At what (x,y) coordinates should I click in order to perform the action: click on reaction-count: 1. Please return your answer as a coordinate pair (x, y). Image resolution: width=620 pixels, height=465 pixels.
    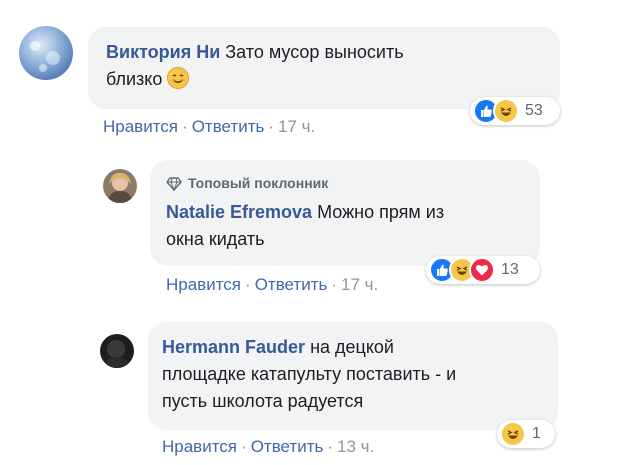
    Looking at the image, I should click on (536, 433).